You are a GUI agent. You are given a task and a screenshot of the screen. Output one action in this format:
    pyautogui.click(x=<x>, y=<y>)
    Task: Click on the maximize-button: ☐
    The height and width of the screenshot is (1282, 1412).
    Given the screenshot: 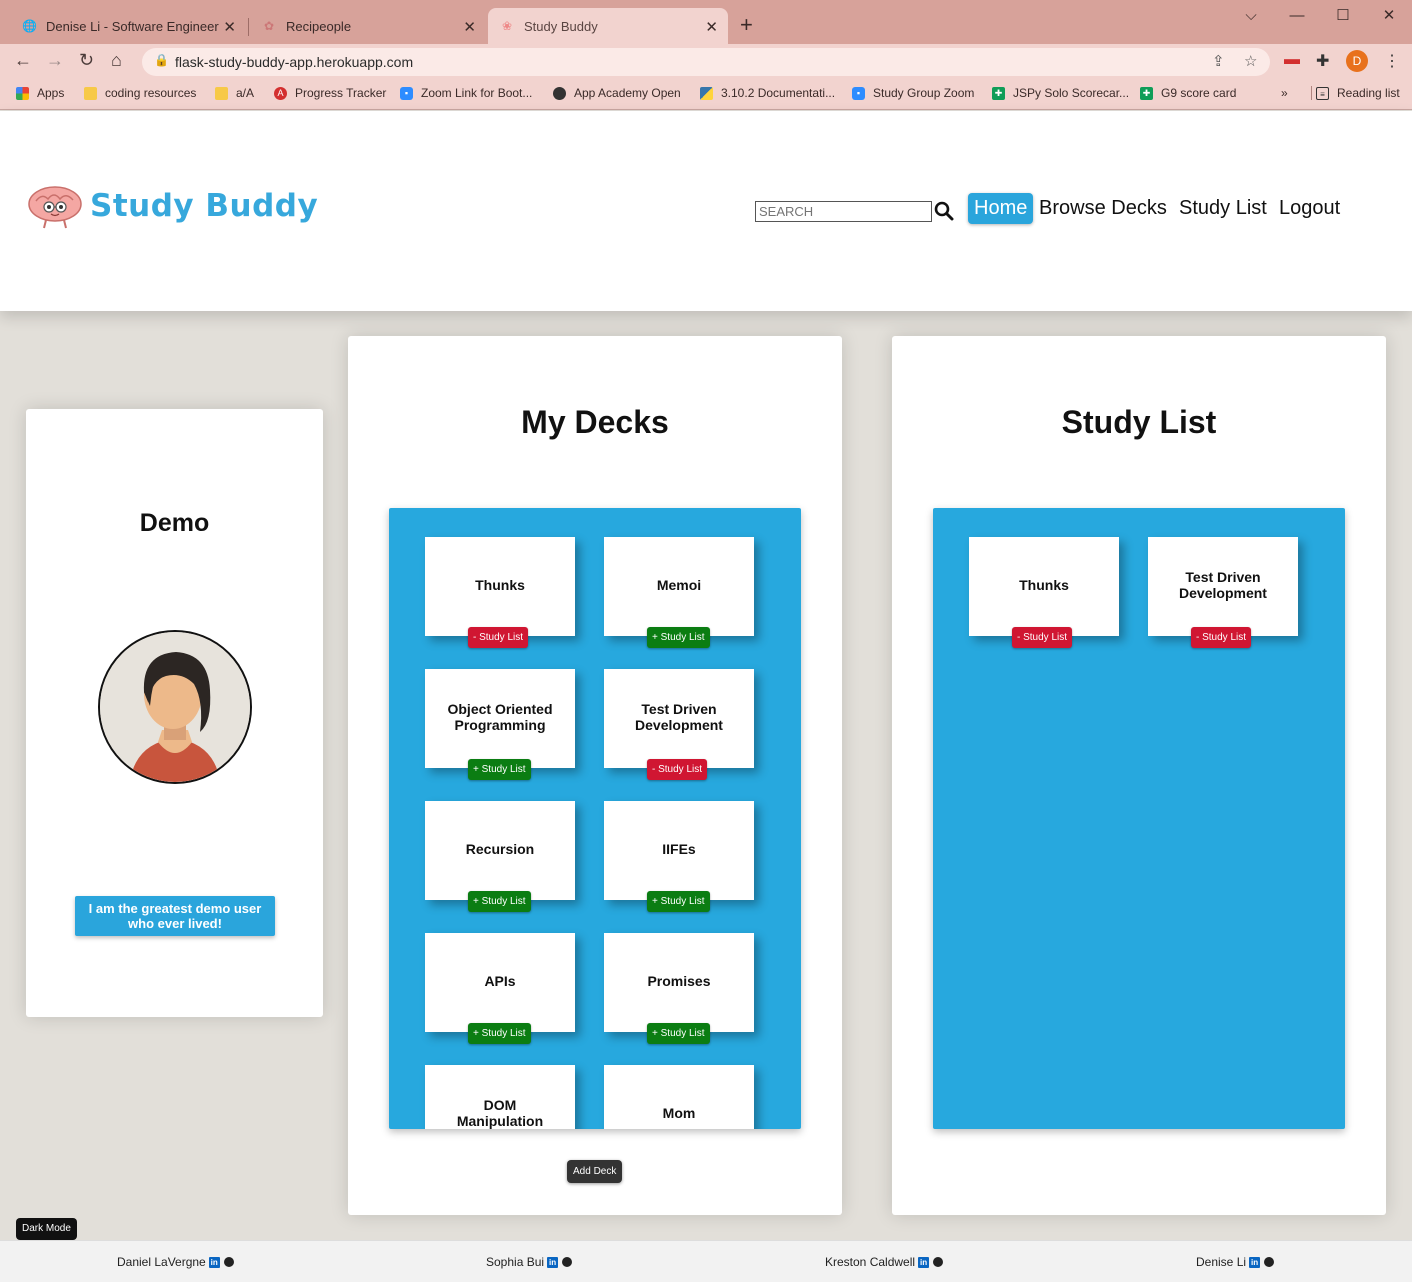 What is the action you would take?
    pyautogui.click(x=1343, y=16)
    